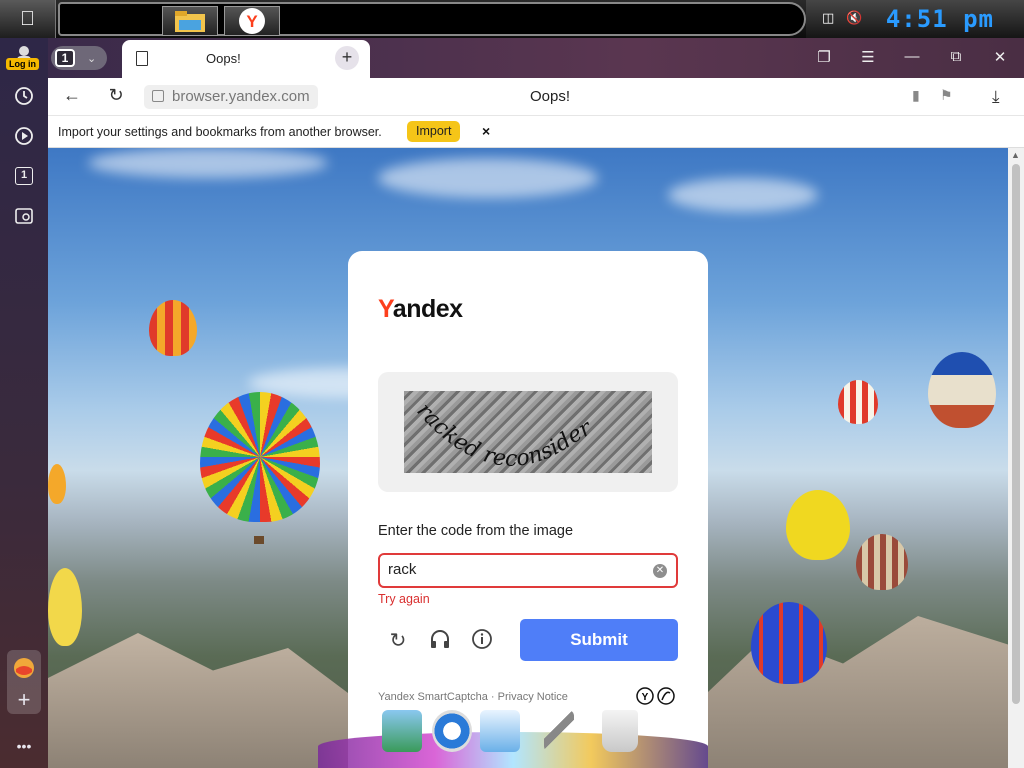 The height and width of the screenshot is (768, 1024). I want to click on info-icon, so click(482, 640).